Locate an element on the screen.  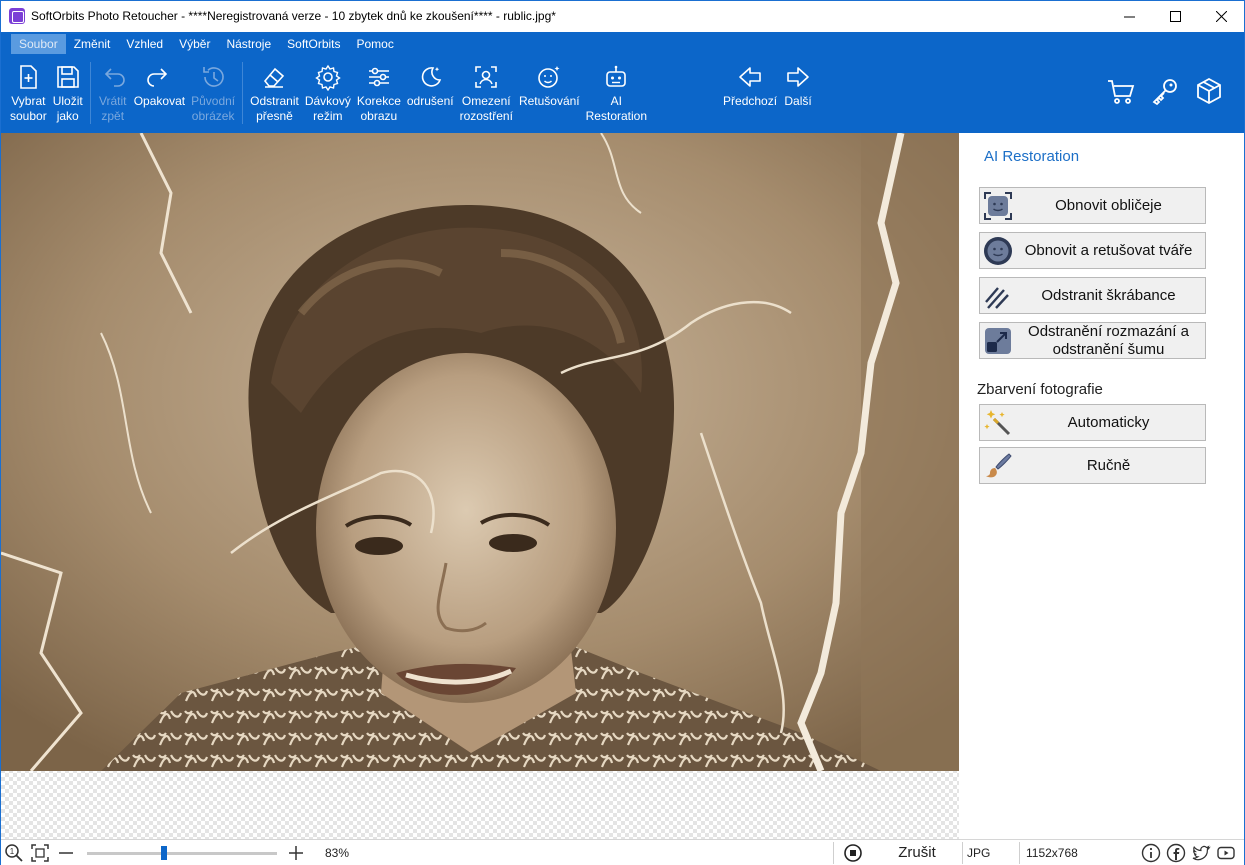
menu-zmenit: Změnit is located at coordinates (92, 44).